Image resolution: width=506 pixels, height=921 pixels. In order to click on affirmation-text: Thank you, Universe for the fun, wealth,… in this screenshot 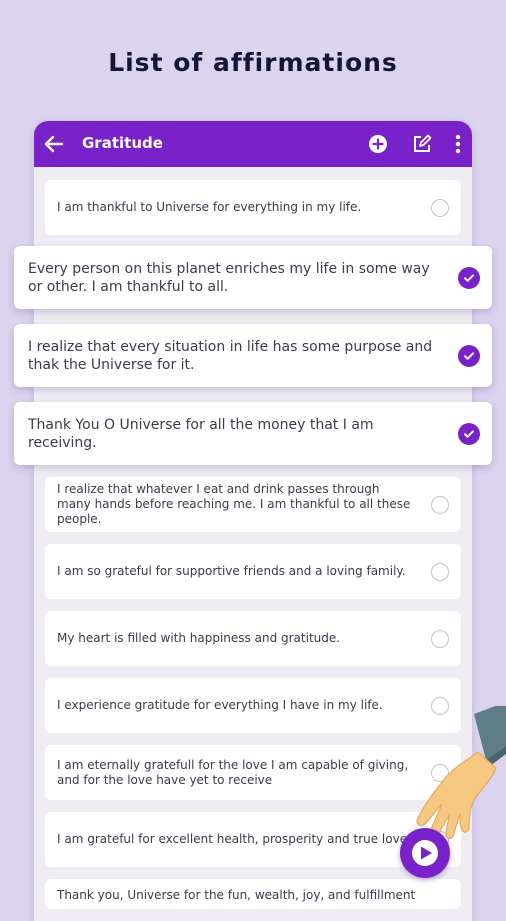, I will do `click(236, 895)`.